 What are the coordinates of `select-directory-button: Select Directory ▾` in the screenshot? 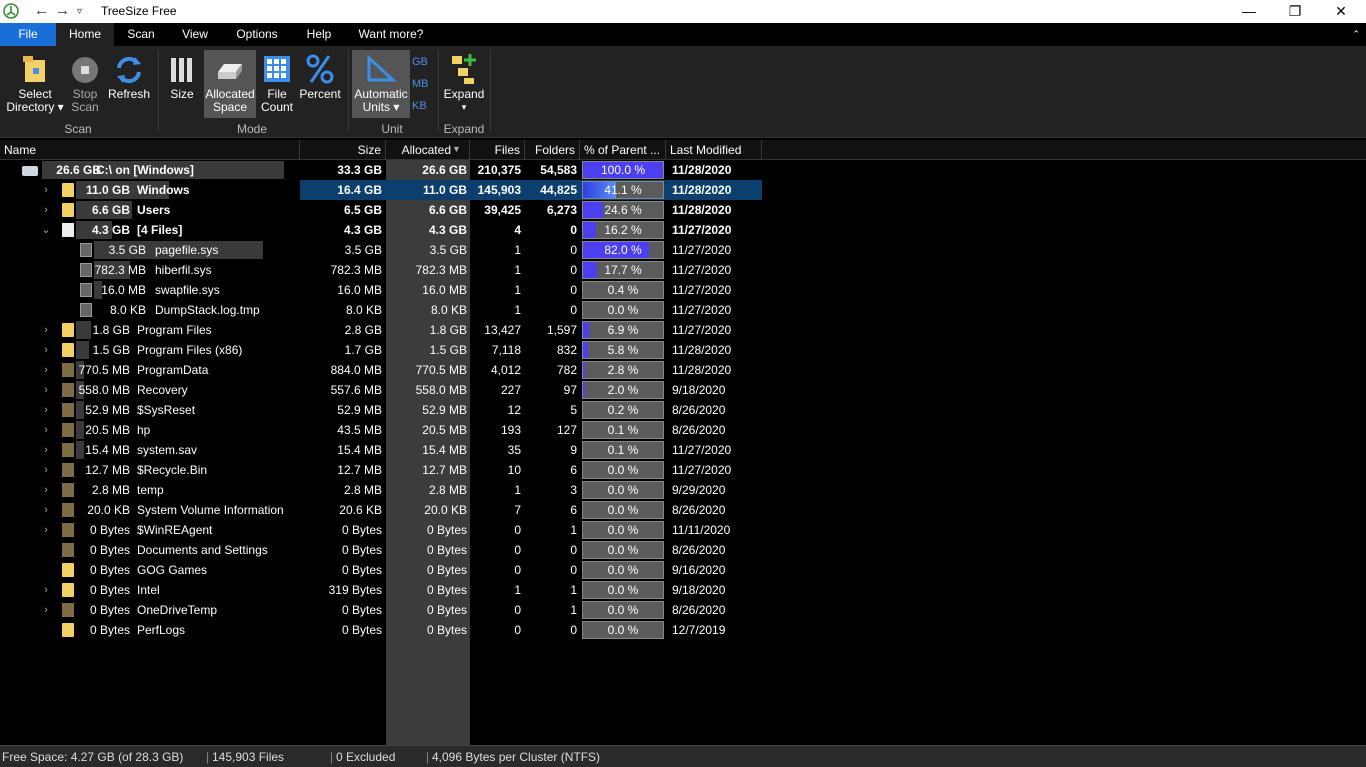 It's located at (35, 84).